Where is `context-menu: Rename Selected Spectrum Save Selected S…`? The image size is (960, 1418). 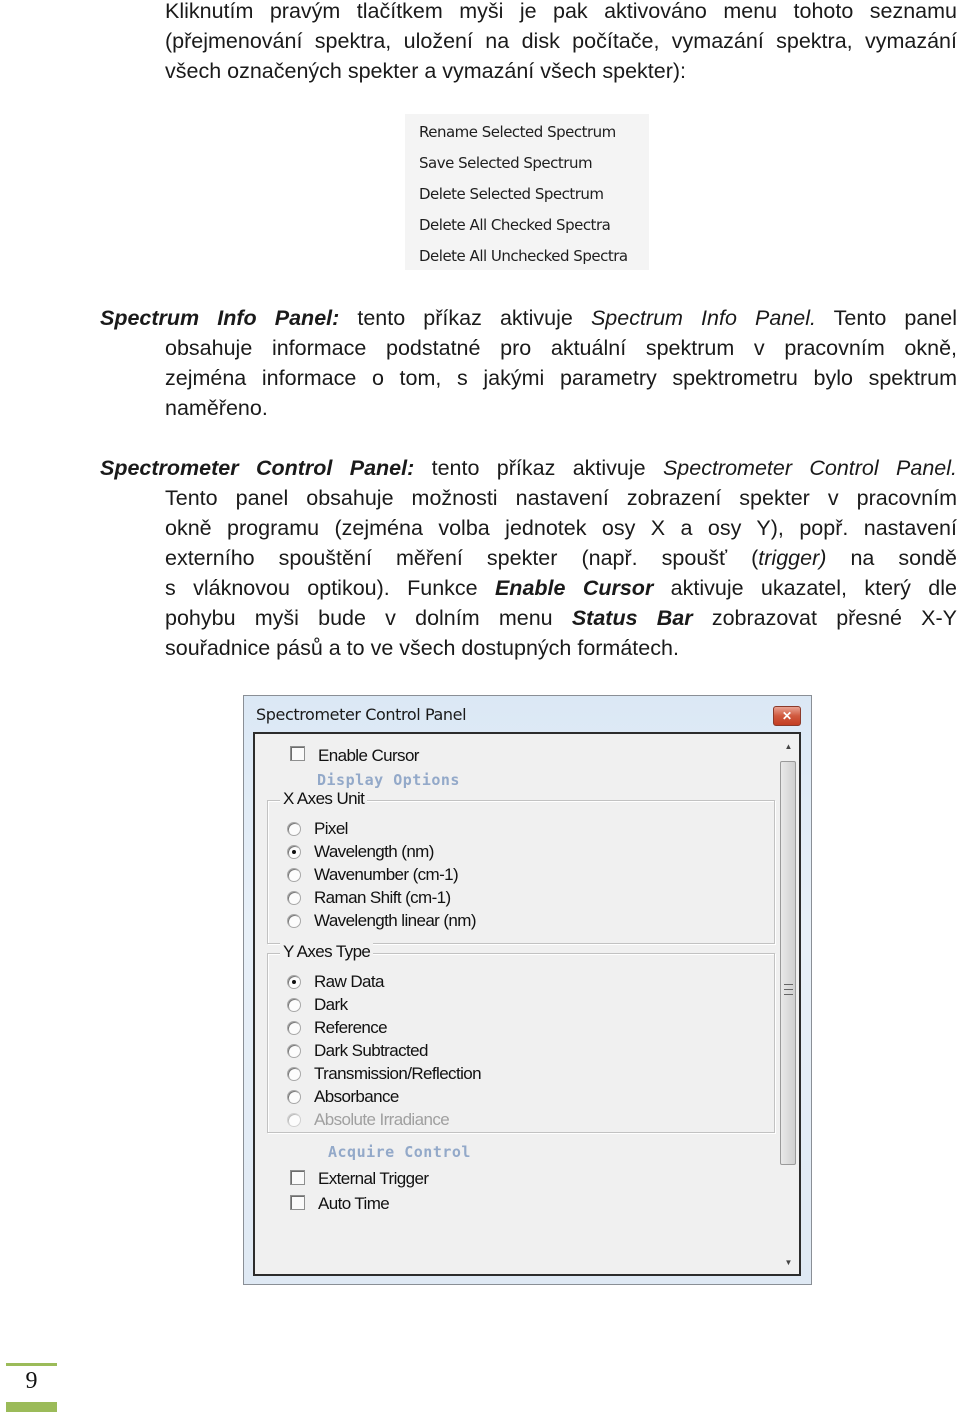
context-menu: Rename Selected Spectrum Save Selected S… is located at coordinates (527, 192).